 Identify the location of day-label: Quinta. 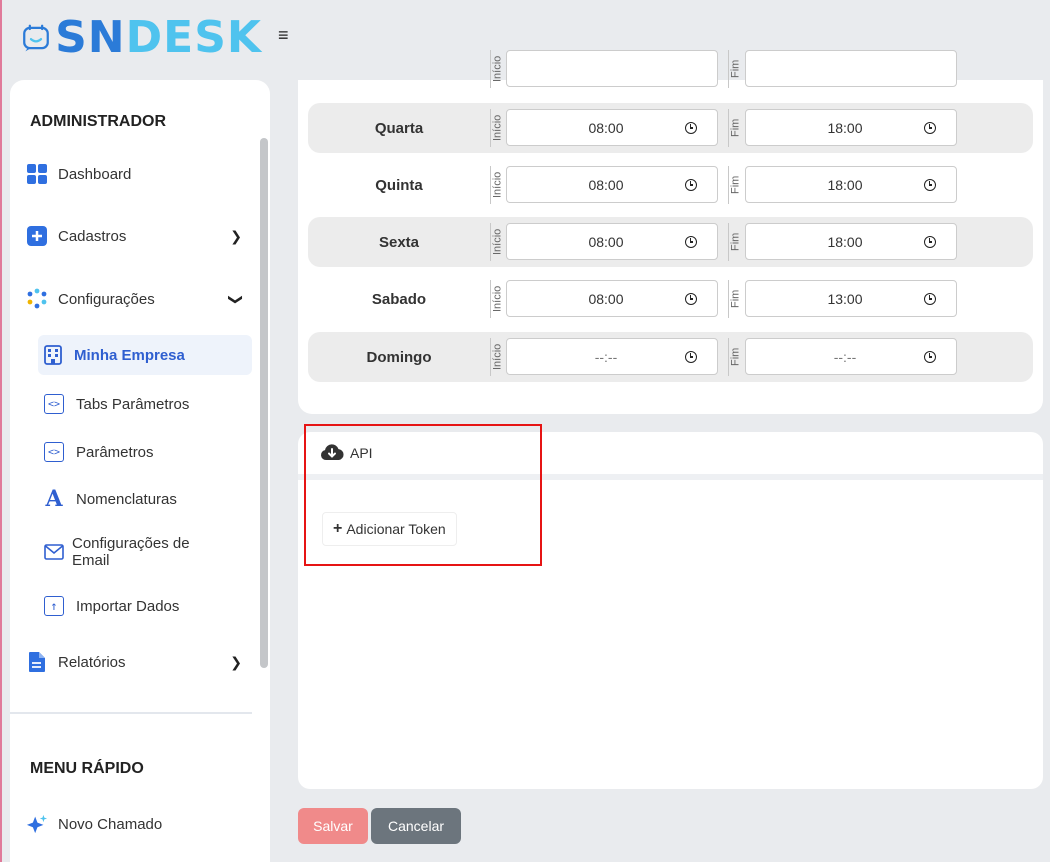
(399, 185).